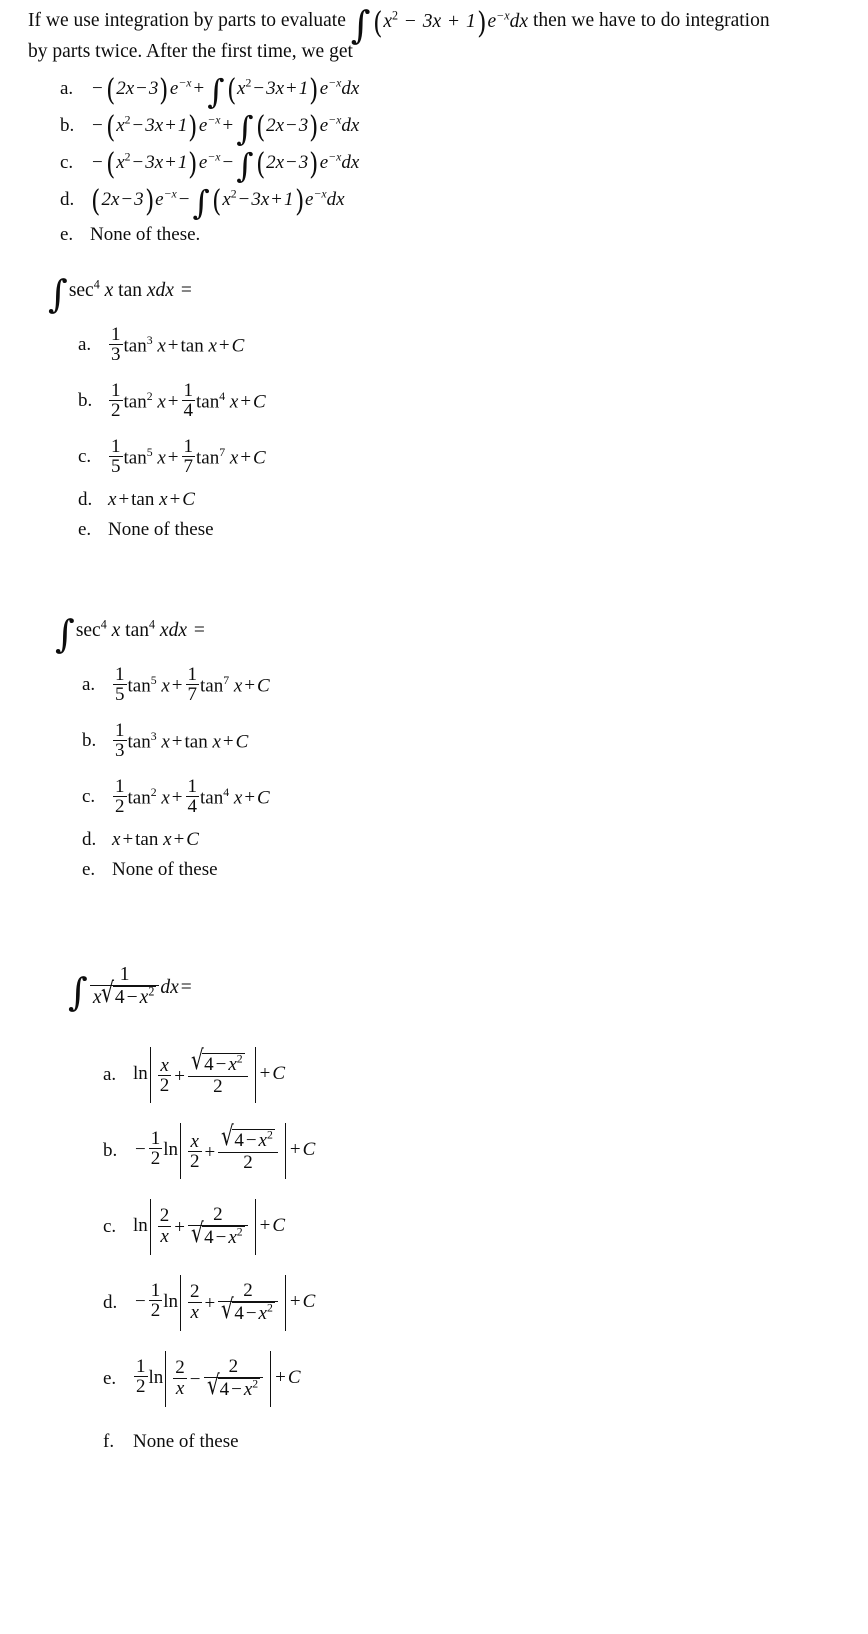 Image resolution: width=868 pixels, height=1634 pixels. I want to click on absolute-value: 2 x −2 √4− x2, so click(218, 1378).